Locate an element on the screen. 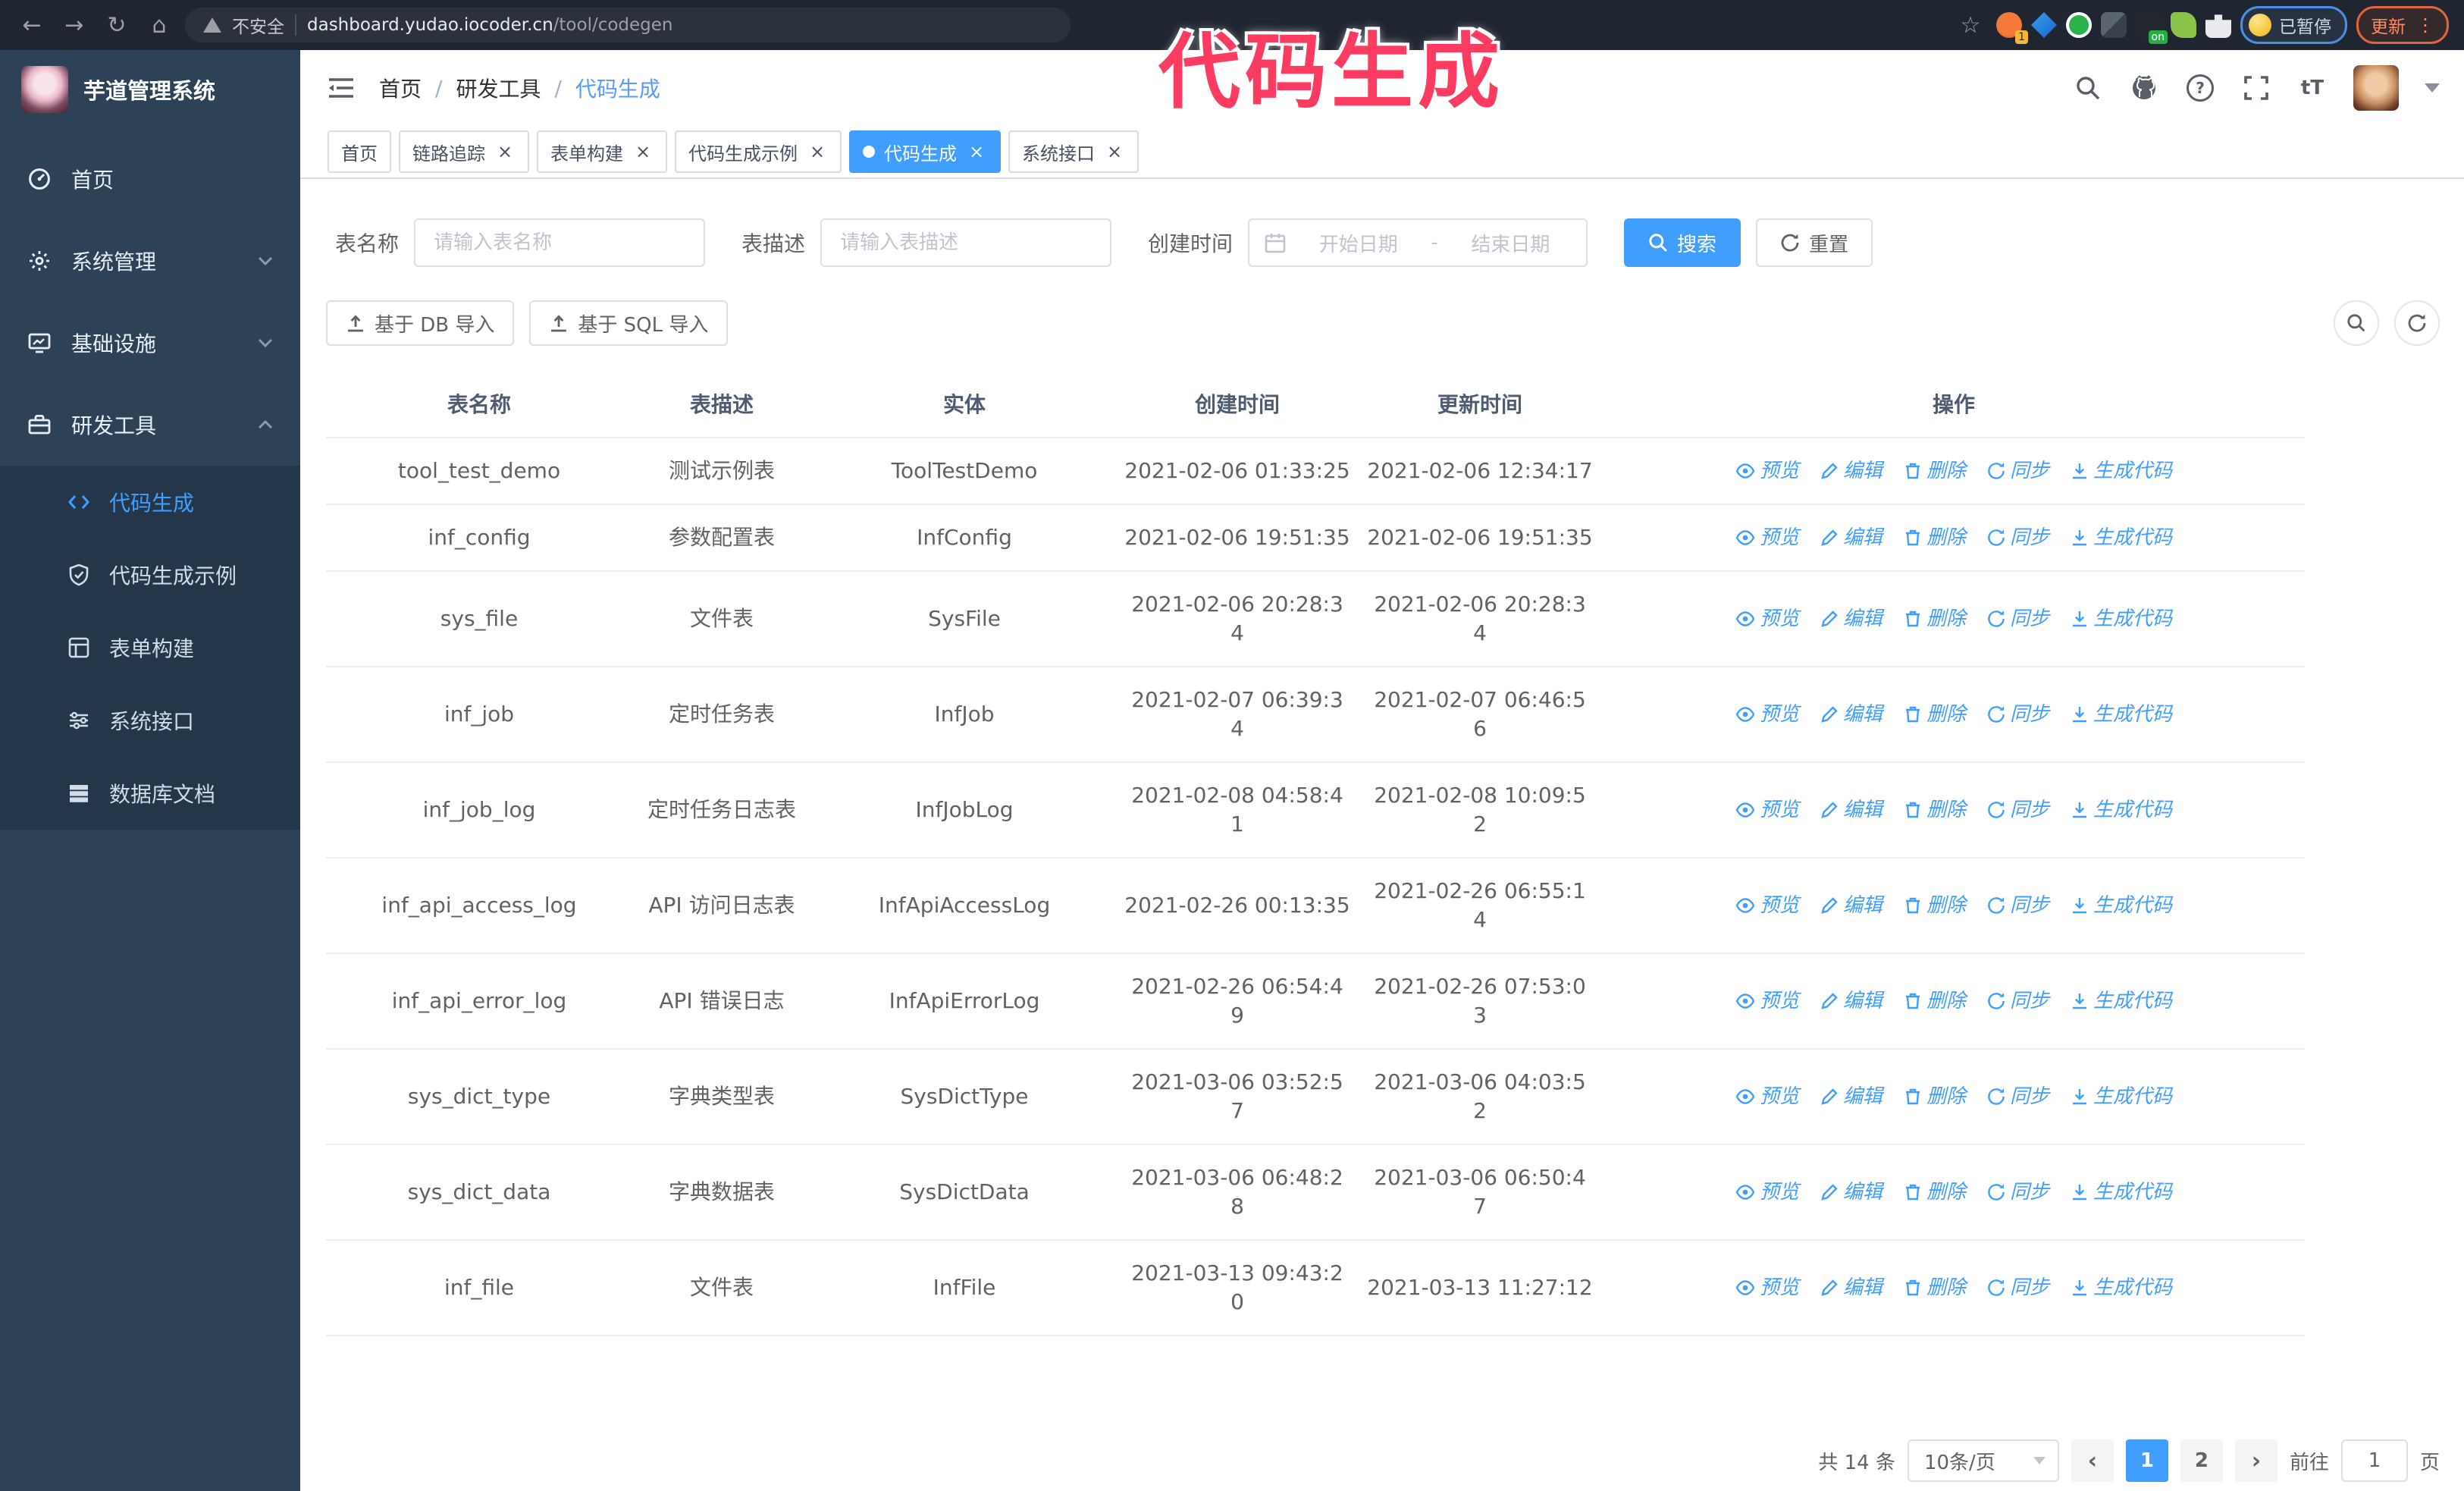 This screenshot has width=2464, height=1491. page-button-1: 1 is located at coordinates (2146, 1460).